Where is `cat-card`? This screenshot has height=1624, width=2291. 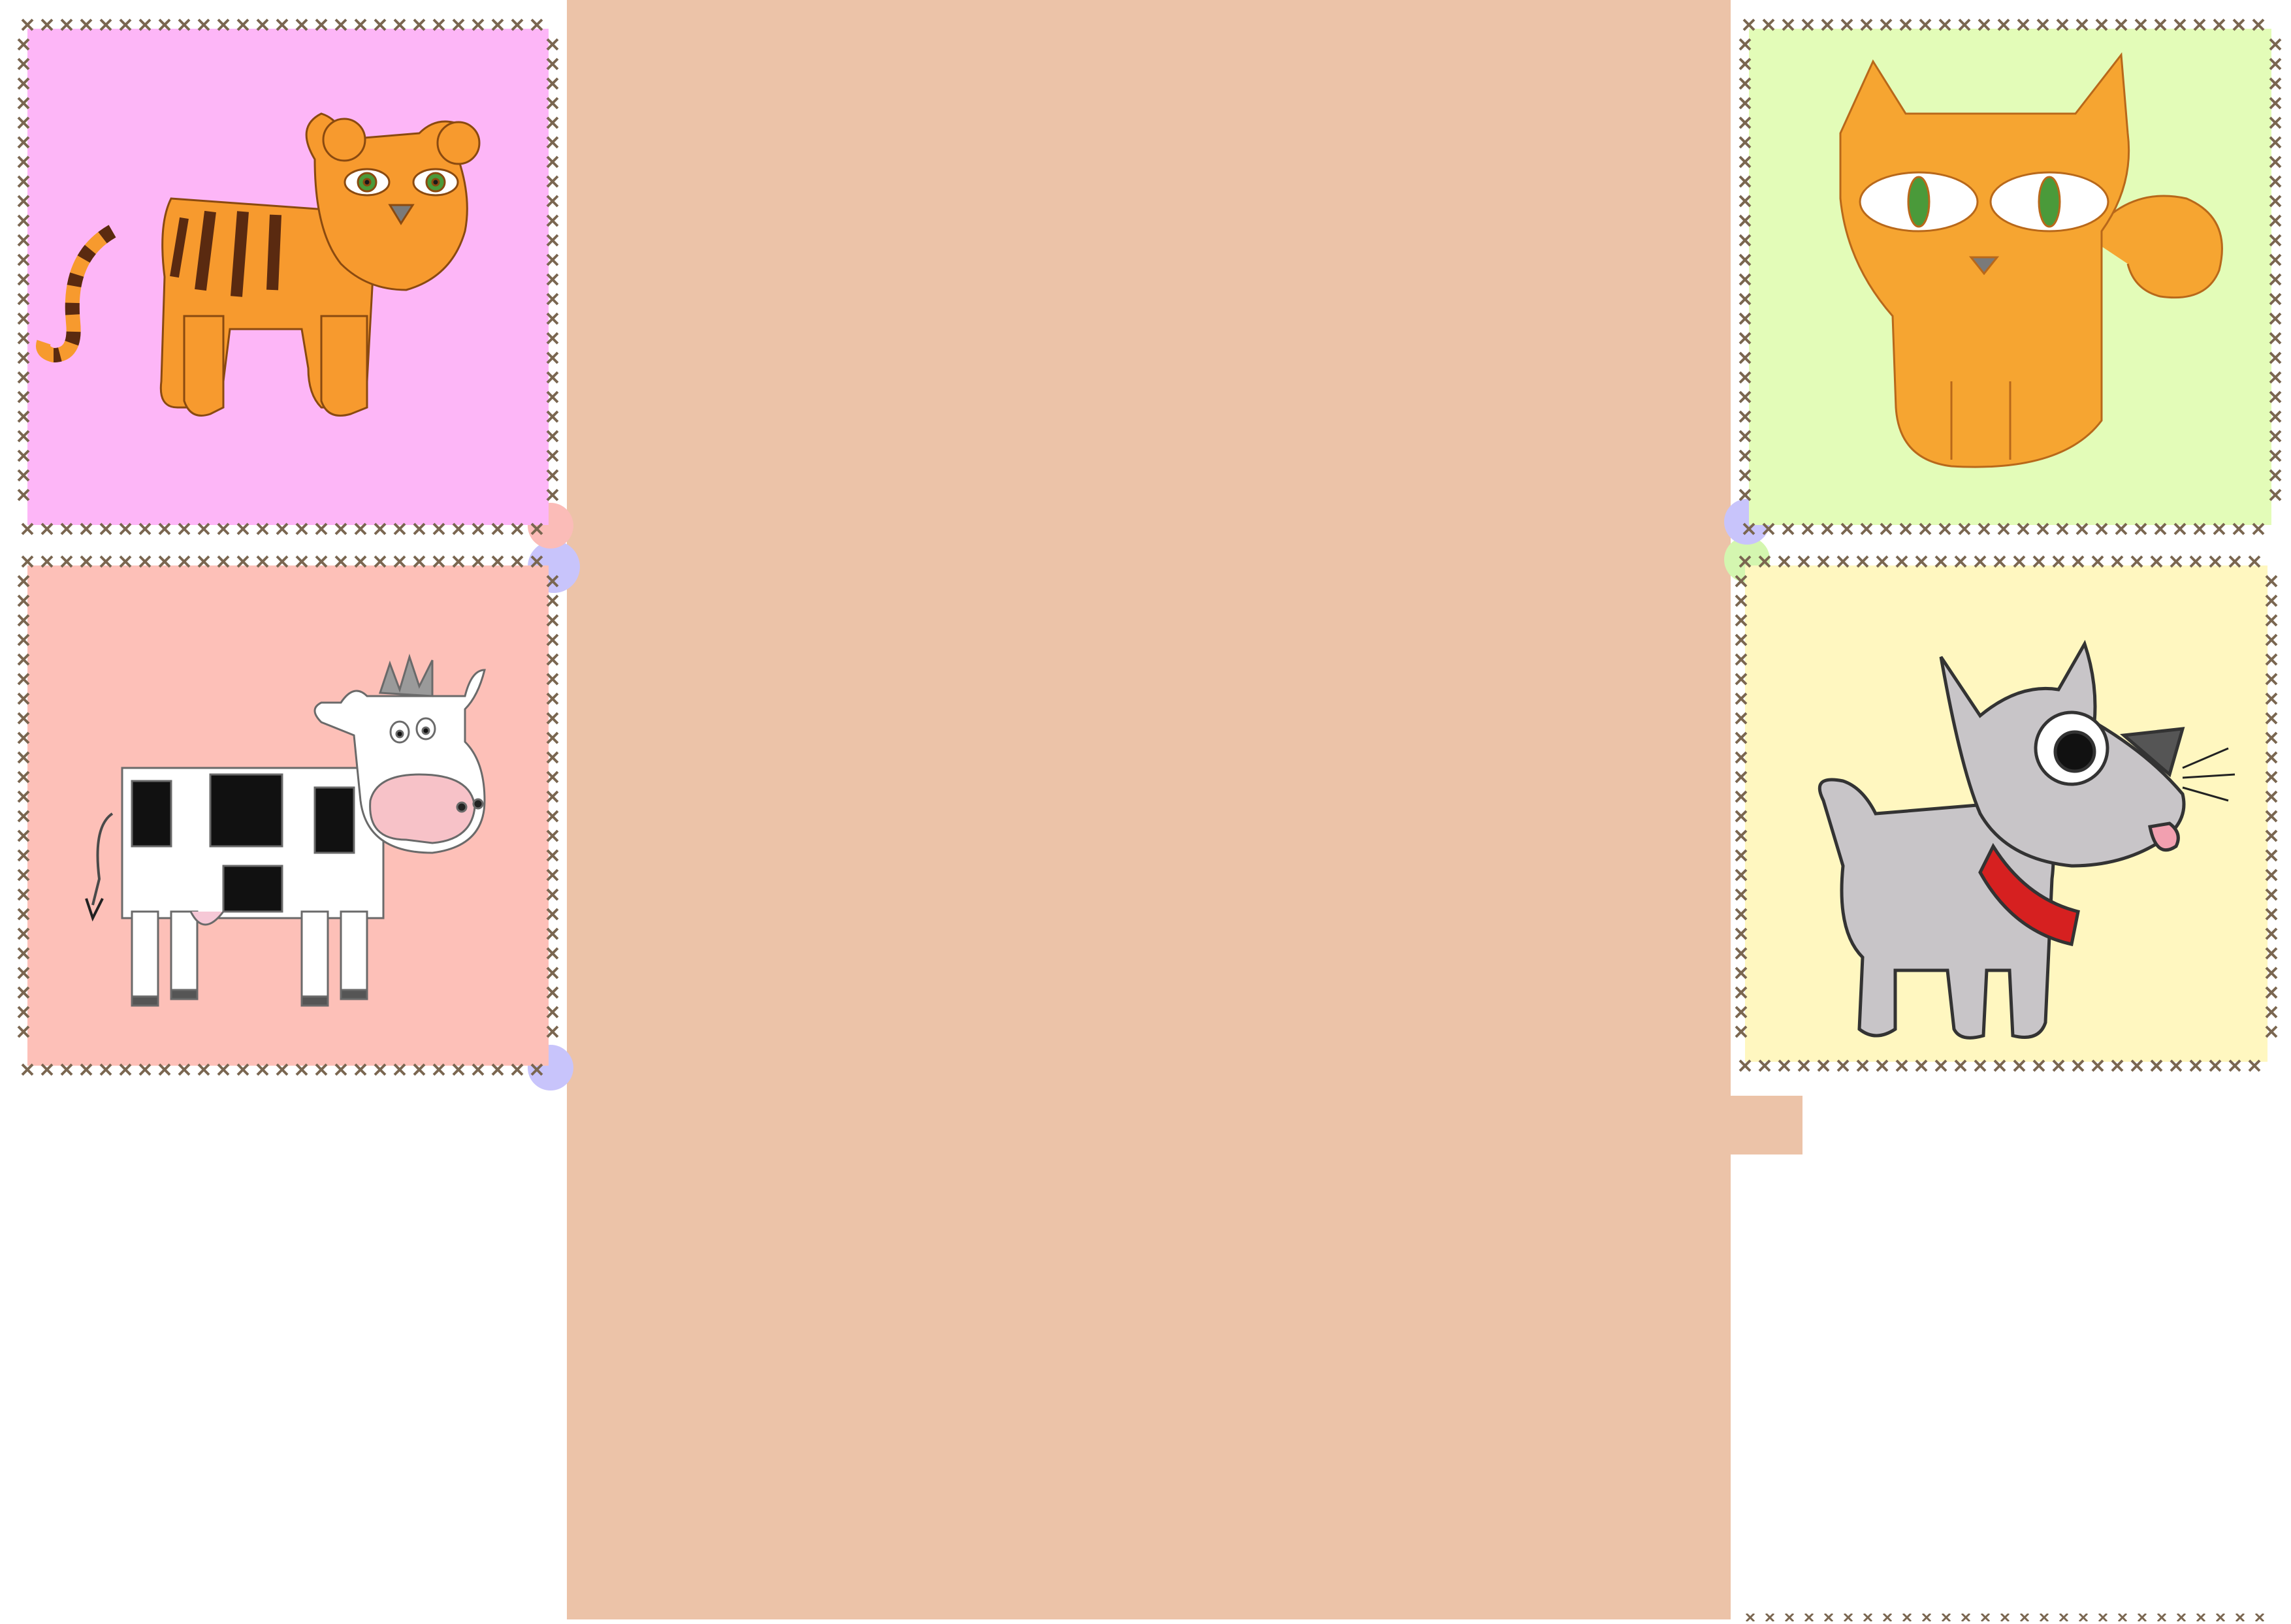 cat-card is located at coordinates (2010, 277).